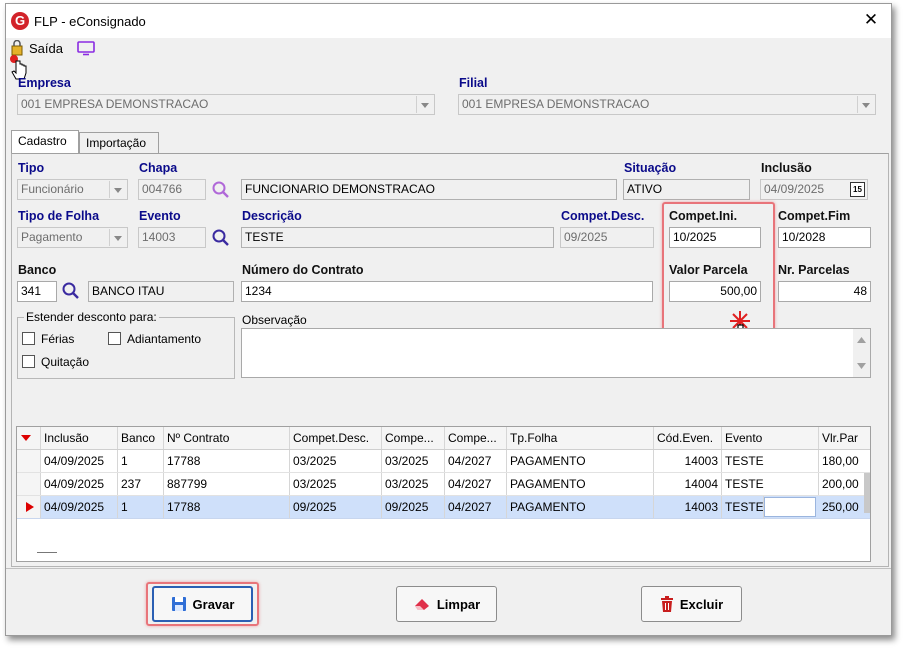  Describe the element at coordinates (603, 216) in the screenshot. I see `compet-desc-label: Compet.Desc.` at that location.